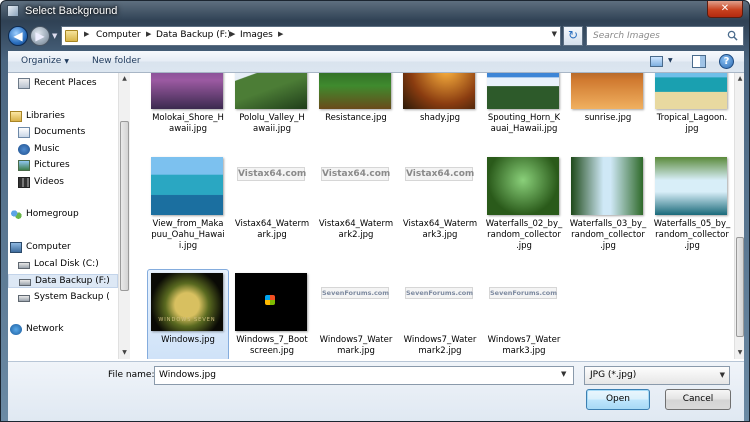 Image resolution: width=750 pixels, height=422 pixels. I want to click on sidebar-item-label: Documents, so click(60, 132).